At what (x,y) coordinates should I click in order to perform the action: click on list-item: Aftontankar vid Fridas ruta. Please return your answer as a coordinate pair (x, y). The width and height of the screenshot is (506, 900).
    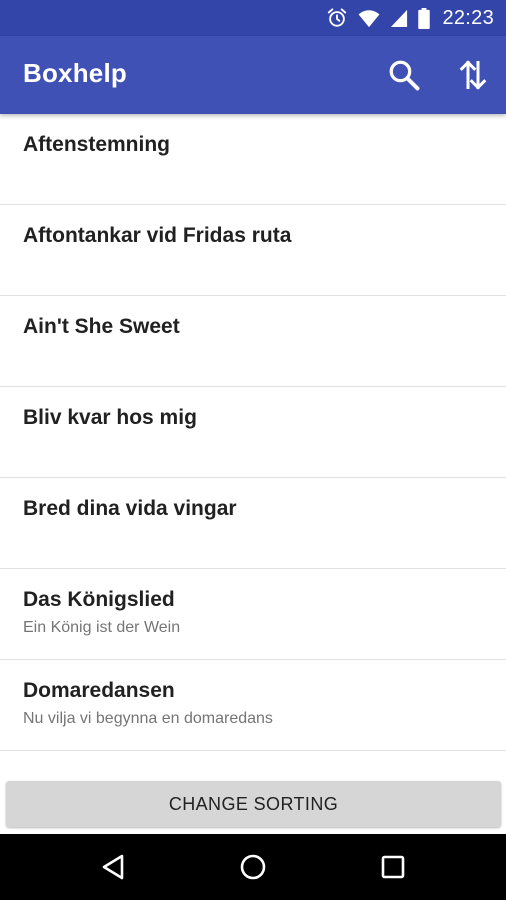
    Looking at the image, I should click on (253, 250).